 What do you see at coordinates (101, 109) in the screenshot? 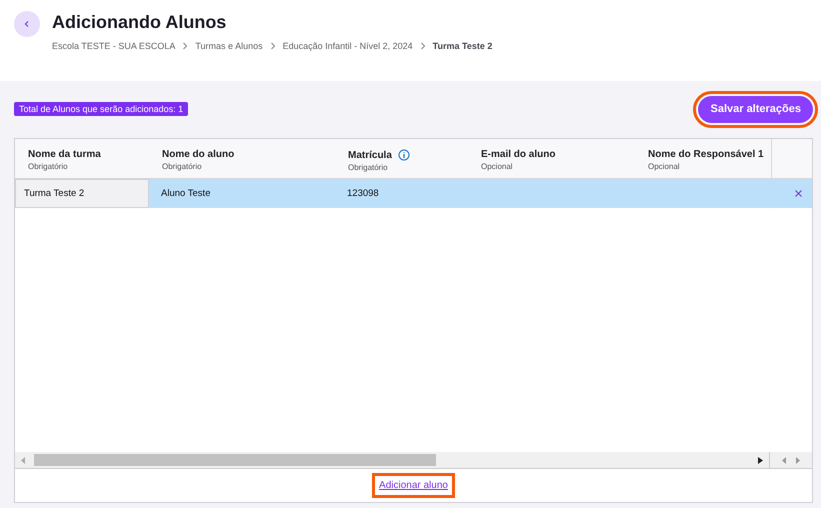
I see `student-count-badge: Total de Alunos que serão adicionados: 1` at bounding box center [101, 109].